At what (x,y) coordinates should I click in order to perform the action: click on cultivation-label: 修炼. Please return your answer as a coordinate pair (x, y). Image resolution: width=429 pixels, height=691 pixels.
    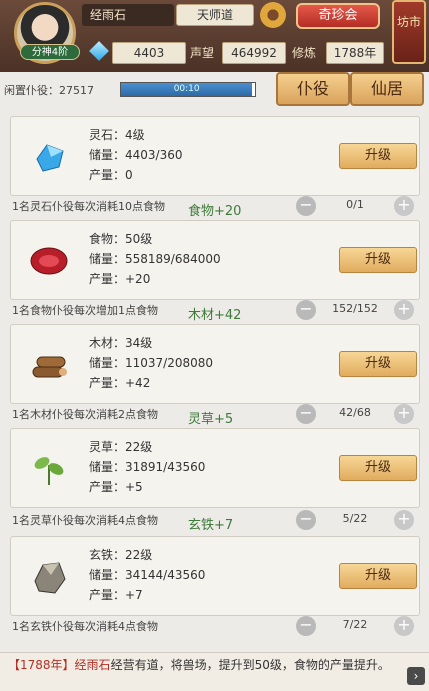
    Looking at the image, I should click on (304, 53).